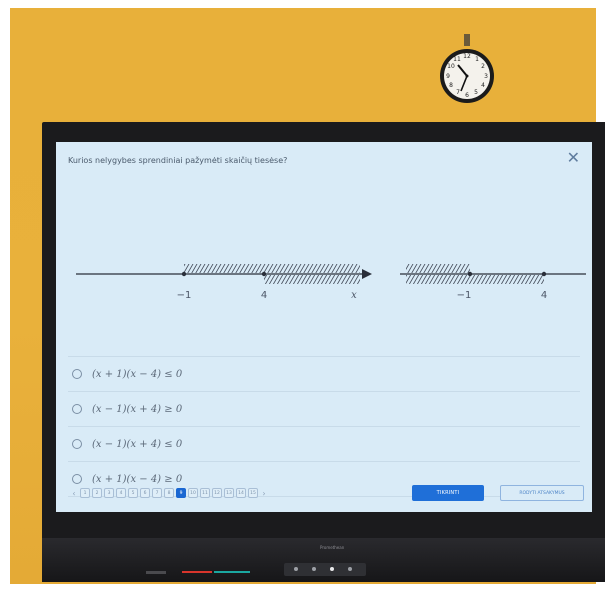 The height and width of the screenshot is (594, 605). Describe the element at coordinates (573, 158) in the screenshot. I see `close-icon: ✕` at that location.